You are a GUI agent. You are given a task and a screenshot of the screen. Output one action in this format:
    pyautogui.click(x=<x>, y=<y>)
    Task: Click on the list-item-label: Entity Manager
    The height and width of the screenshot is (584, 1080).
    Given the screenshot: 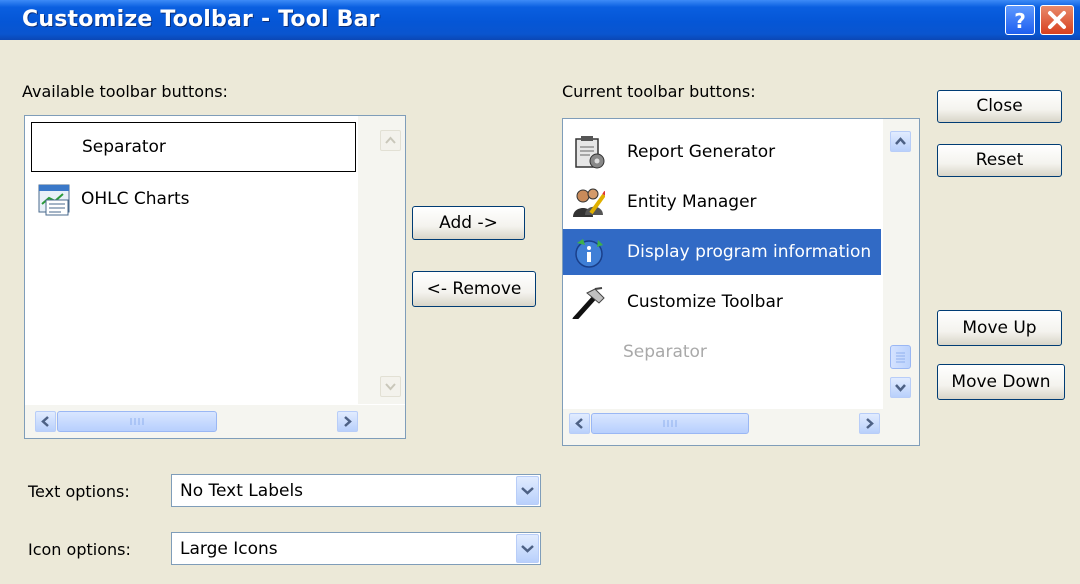 What is the action you would take?
    pyautogui.click(x=692, y=202)
    